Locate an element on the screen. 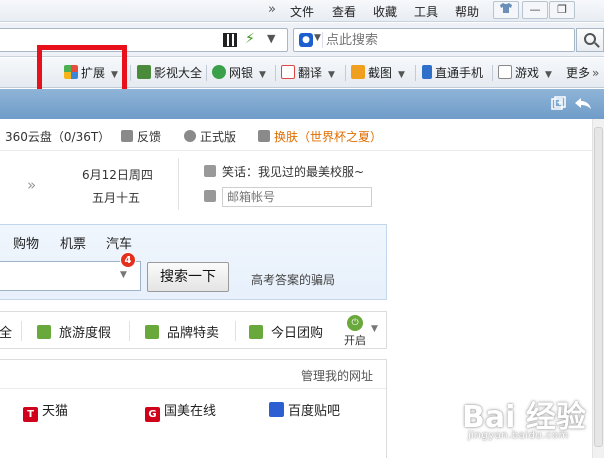 The width and height of the screenshot is (604, 458). mail-icon is located at coordinates (210, 195).